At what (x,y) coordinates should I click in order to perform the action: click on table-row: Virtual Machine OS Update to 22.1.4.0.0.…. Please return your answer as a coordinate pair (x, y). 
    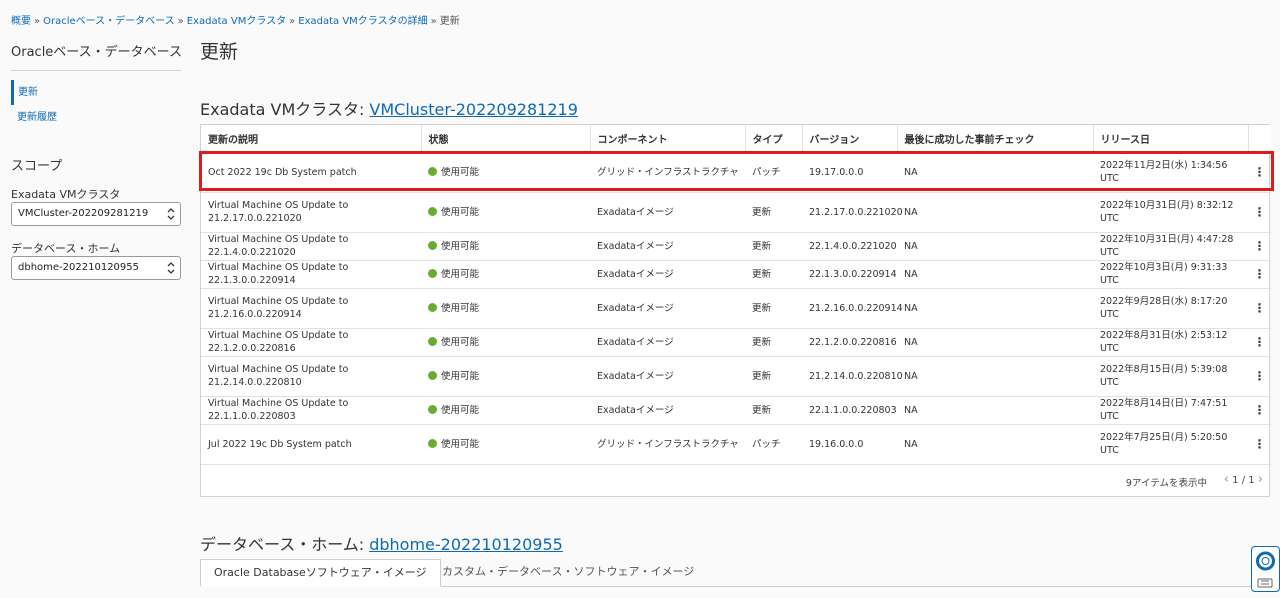
    Looking at the image, I should click on (736, 246).